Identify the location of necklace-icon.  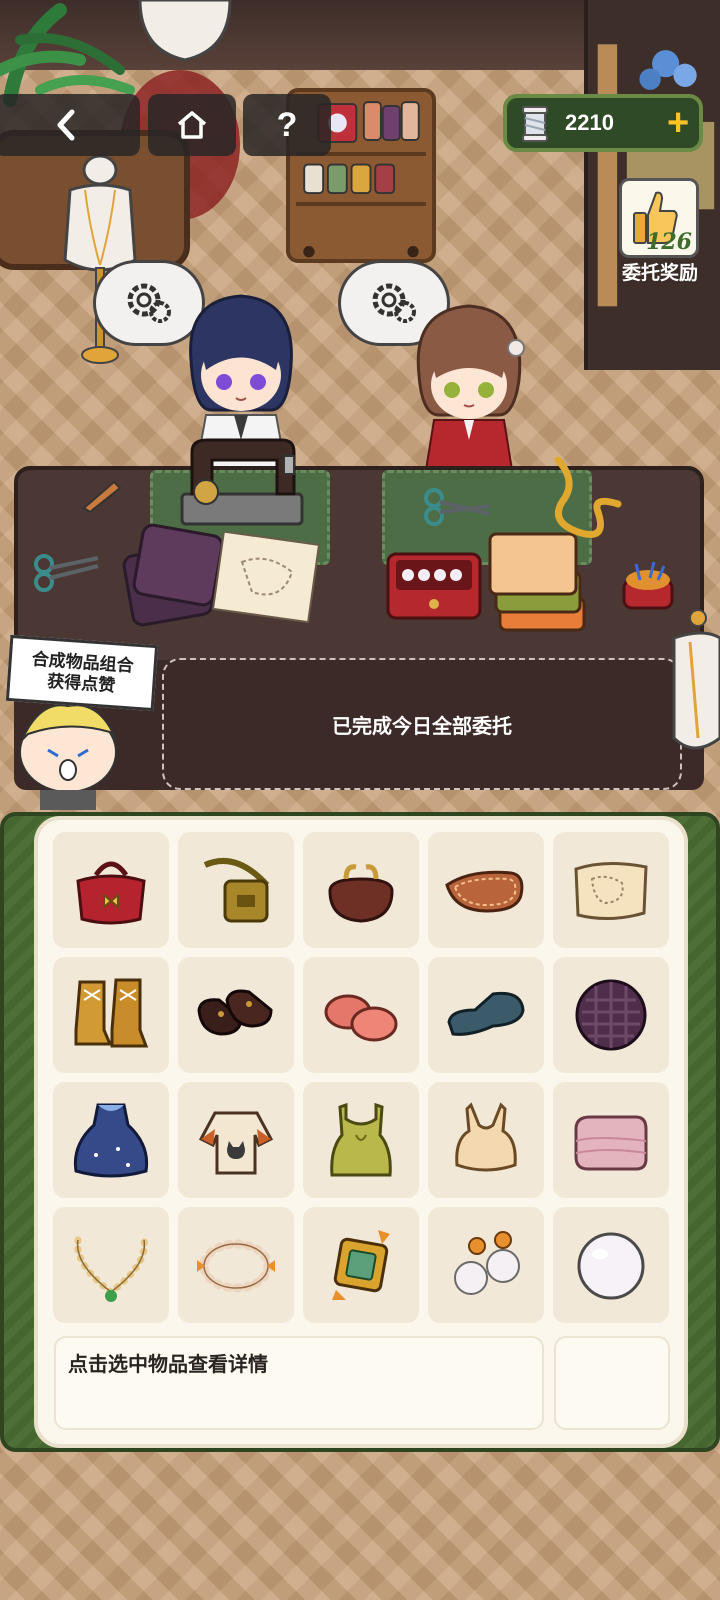
(111, 1269).